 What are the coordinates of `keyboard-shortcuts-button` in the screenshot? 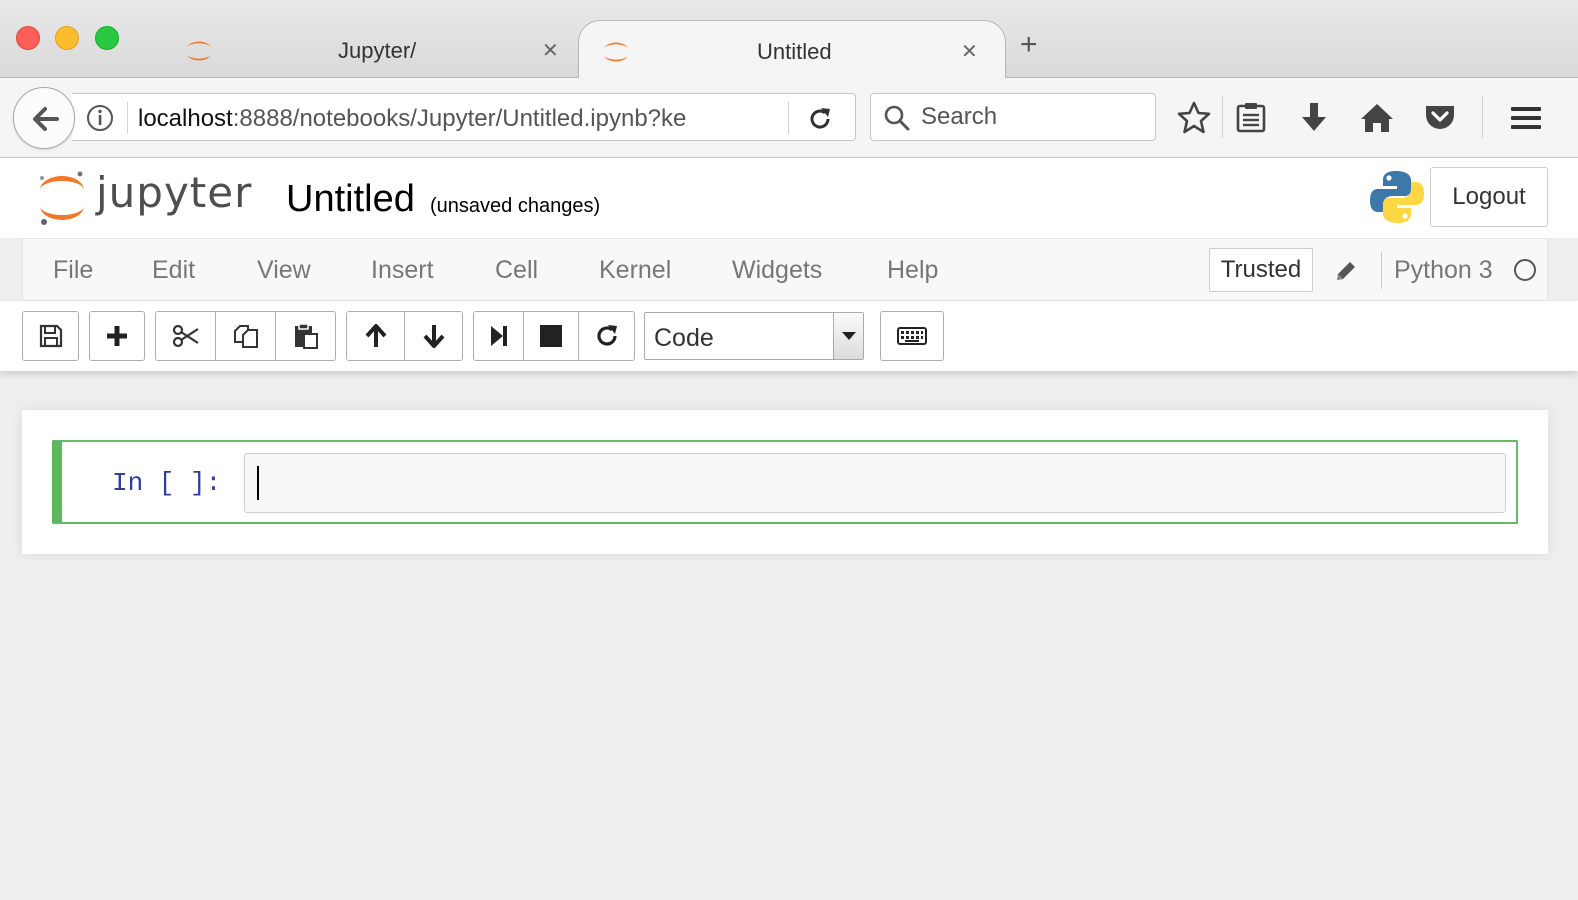 It's located at (912, 336).